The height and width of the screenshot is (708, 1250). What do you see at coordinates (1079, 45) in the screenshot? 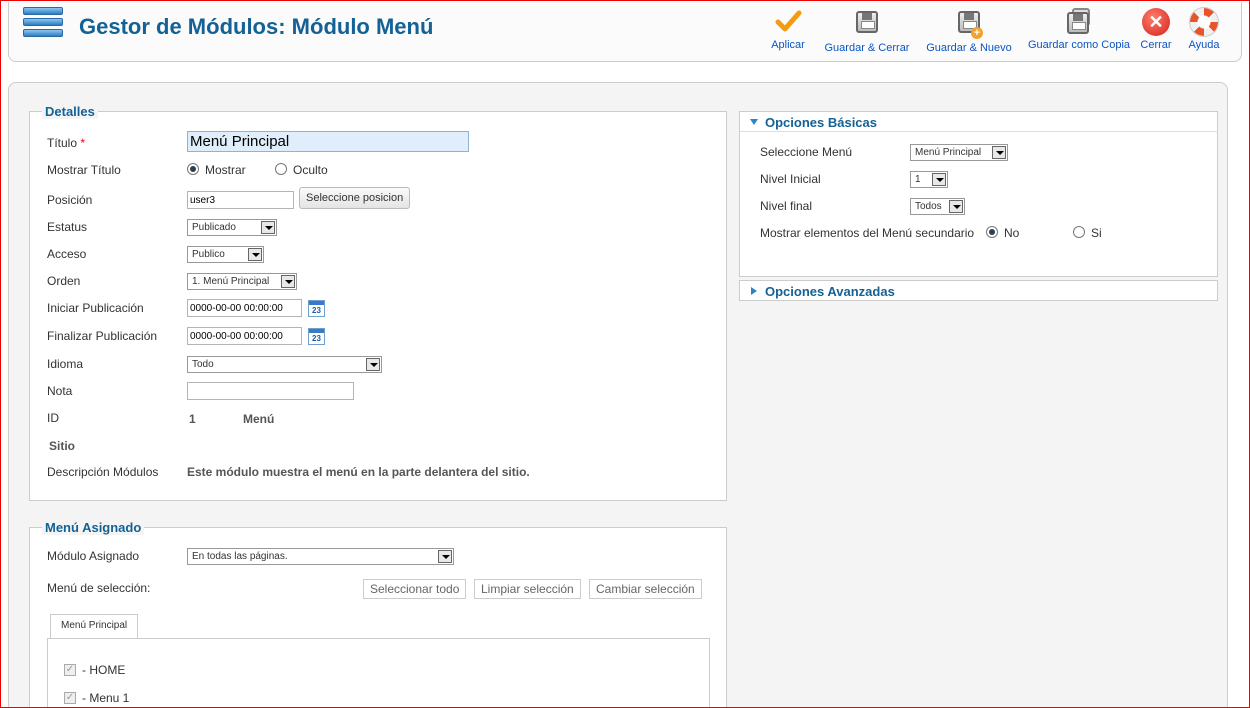
I see `save-copy-label: Guardar como Copia` at bounding box center [1079, 45].